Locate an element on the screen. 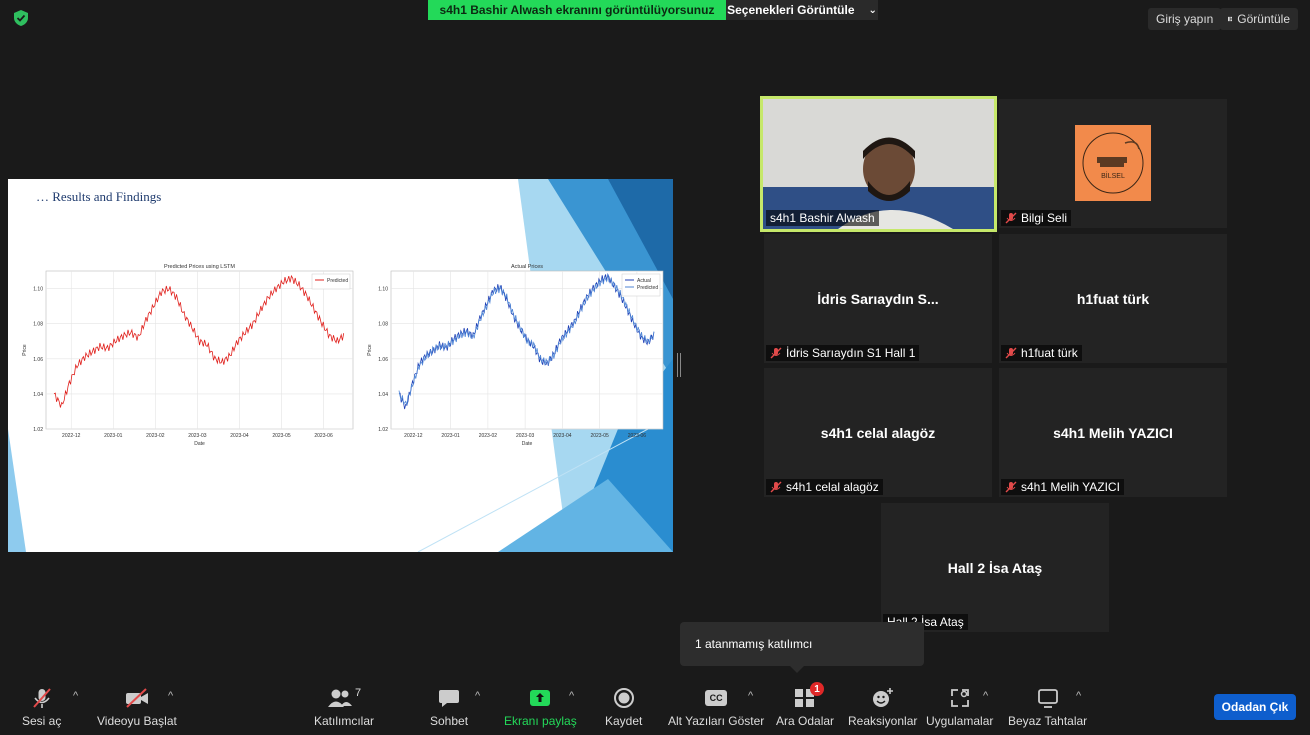 The width and height of the screenshot is (1310, 735). view-button: Görüntüle is located at coordinates (1259, 19).